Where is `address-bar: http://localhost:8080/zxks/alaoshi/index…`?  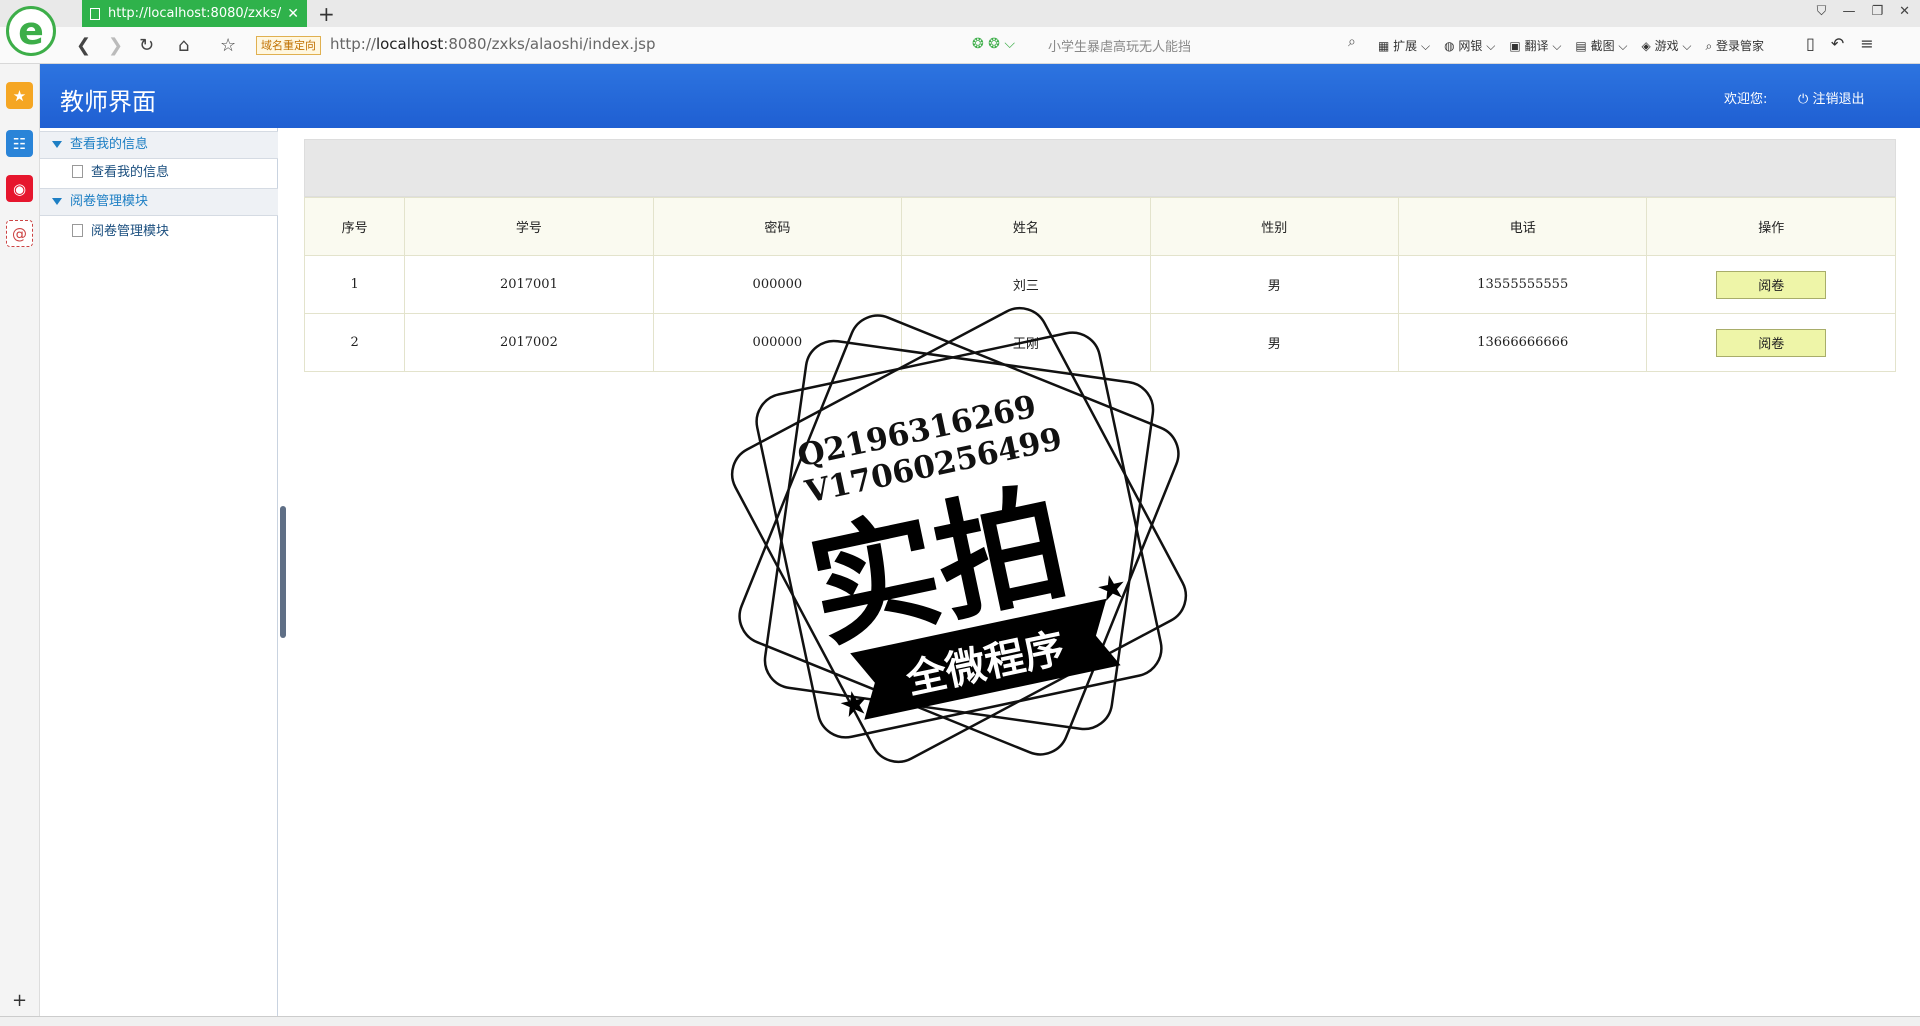
address-bar: http://localhost:8080/zxks/alaoshi/index… is located at coordinates (492, 44).